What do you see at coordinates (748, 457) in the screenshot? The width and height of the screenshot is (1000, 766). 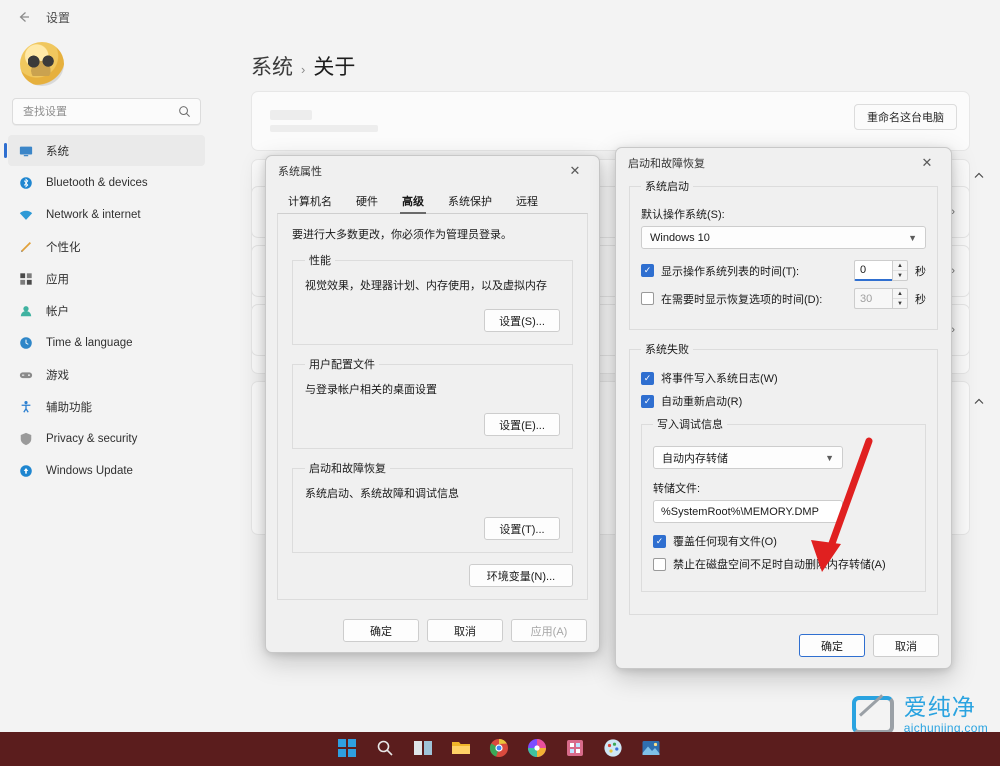 I see `debug-type-combobox: 自动内存转储 ▼` at bounding box center [748, 457].